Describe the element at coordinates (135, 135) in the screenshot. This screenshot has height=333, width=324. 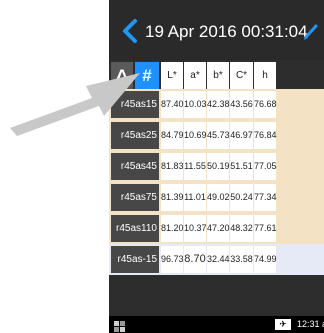
I see `row-sample-name: r45as25` at that location.